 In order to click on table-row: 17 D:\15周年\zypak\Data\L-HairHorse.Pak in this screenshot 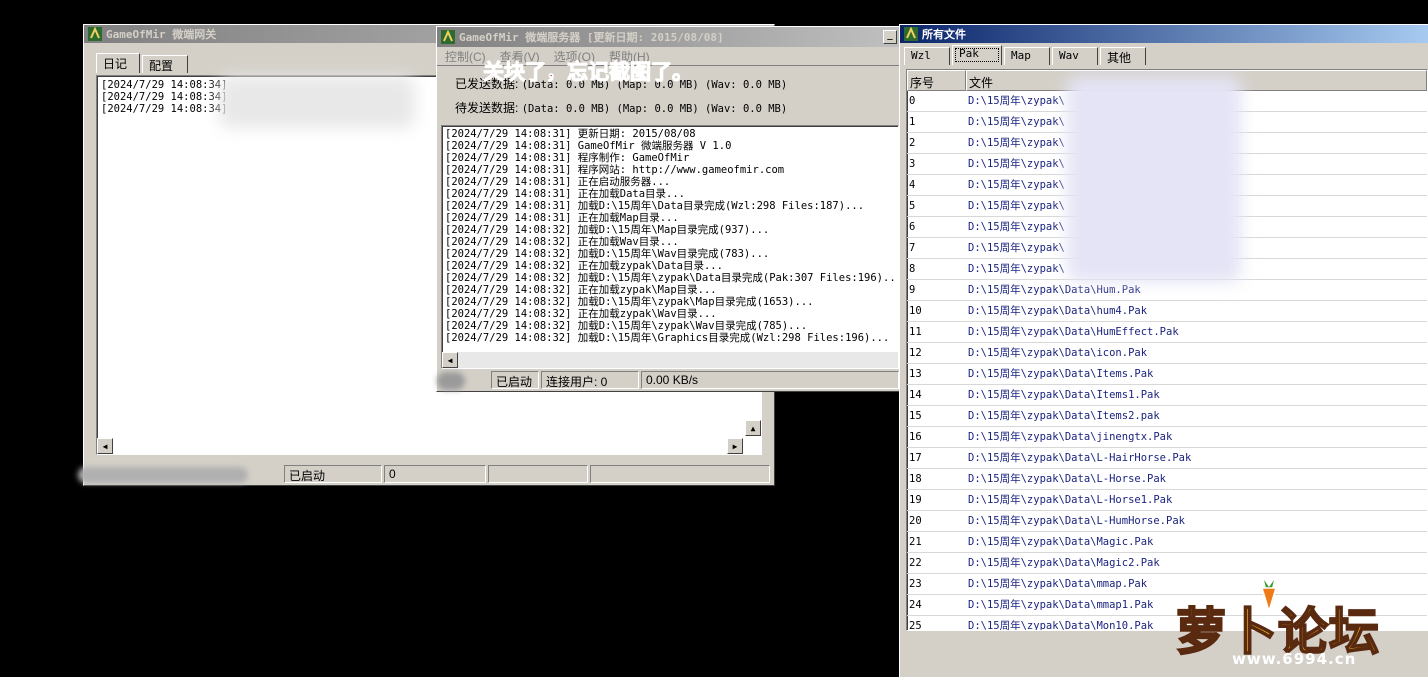, I will do `click(1167, 458)`.